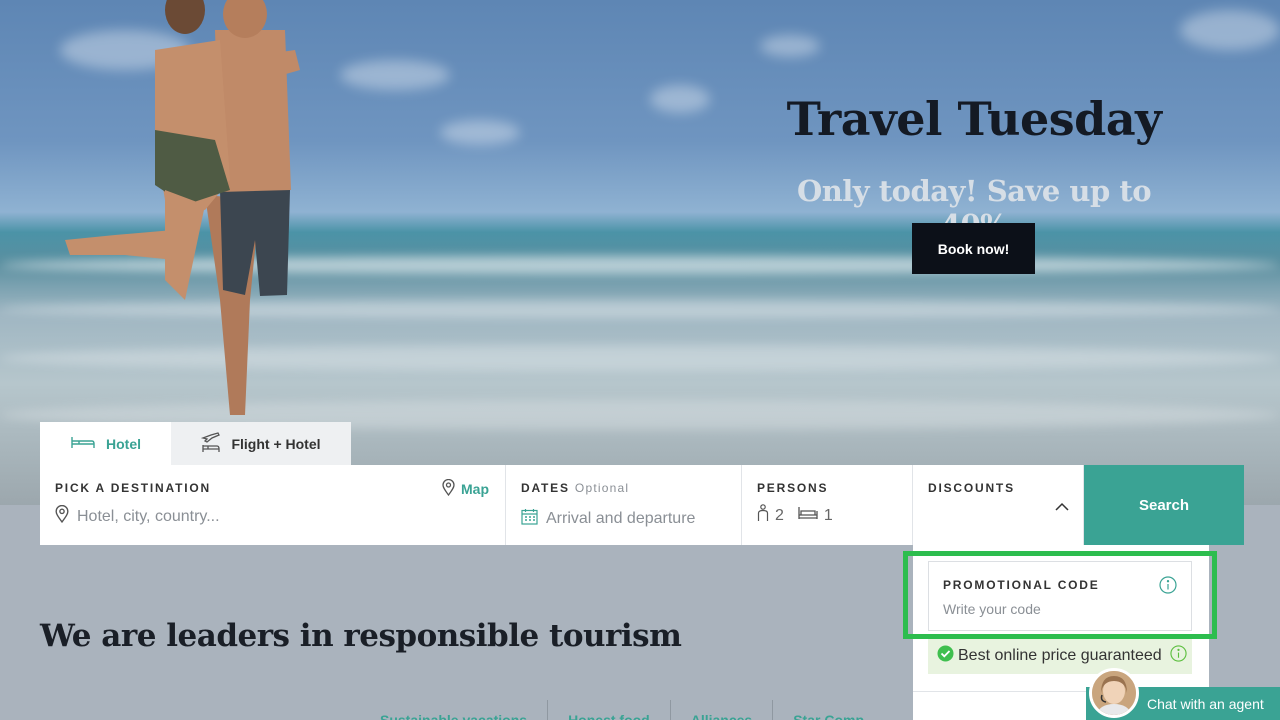 The width and height of the screenshot is (1280, 720). I want to click on tab-flight-hotel: Flight + Hotel, so click(261, 443).